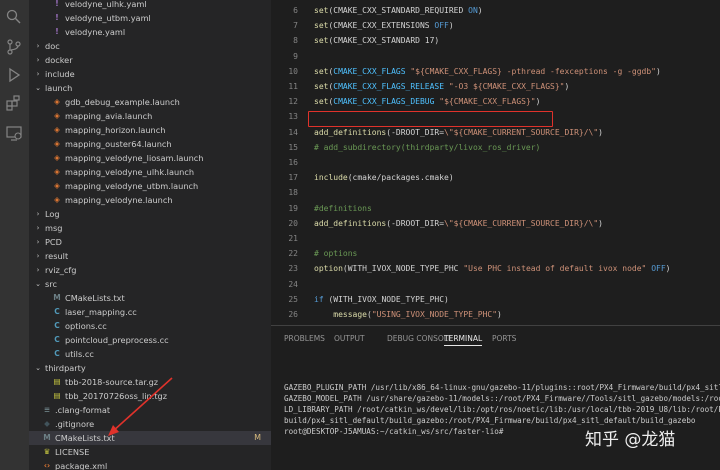 The image size is (720, 470). Describe the element at coordinates (150, 32) in the screenshot. I see `file-item: ! velodyne.yaml` at that location.